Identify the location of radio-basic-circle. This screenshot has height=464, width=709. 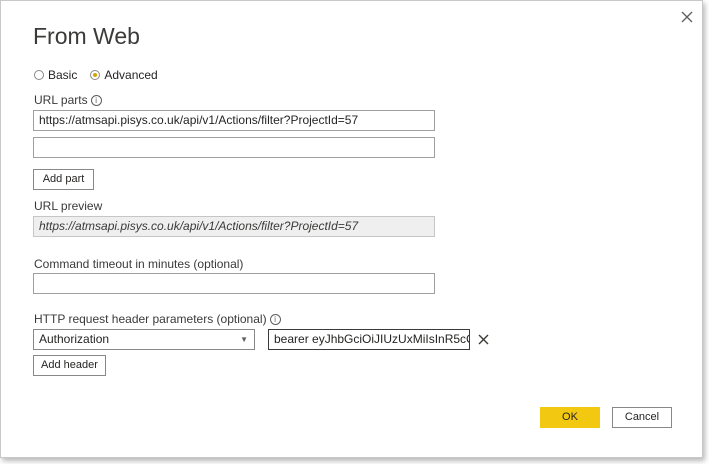
(39, 75).